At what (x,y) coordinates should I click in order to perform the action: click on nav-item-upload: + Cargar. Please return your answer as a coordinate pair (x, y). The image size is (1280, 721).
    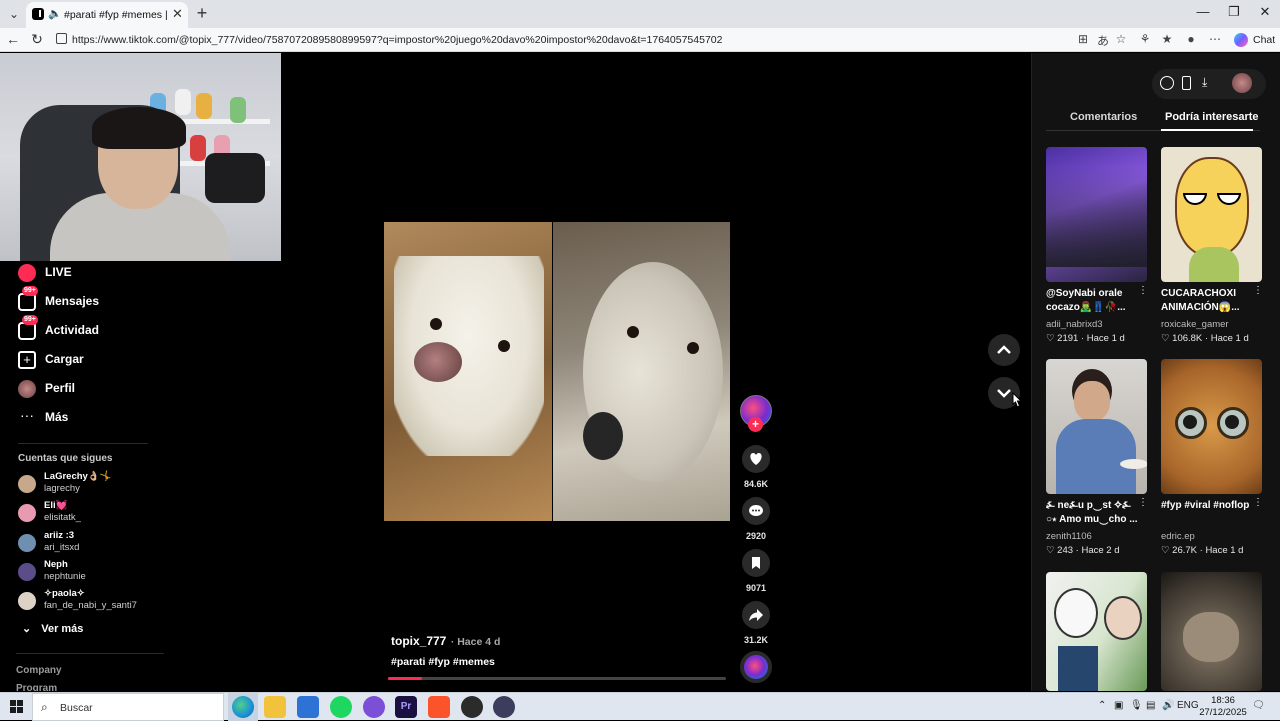
    Looking at the image, I should click on (118, 361).